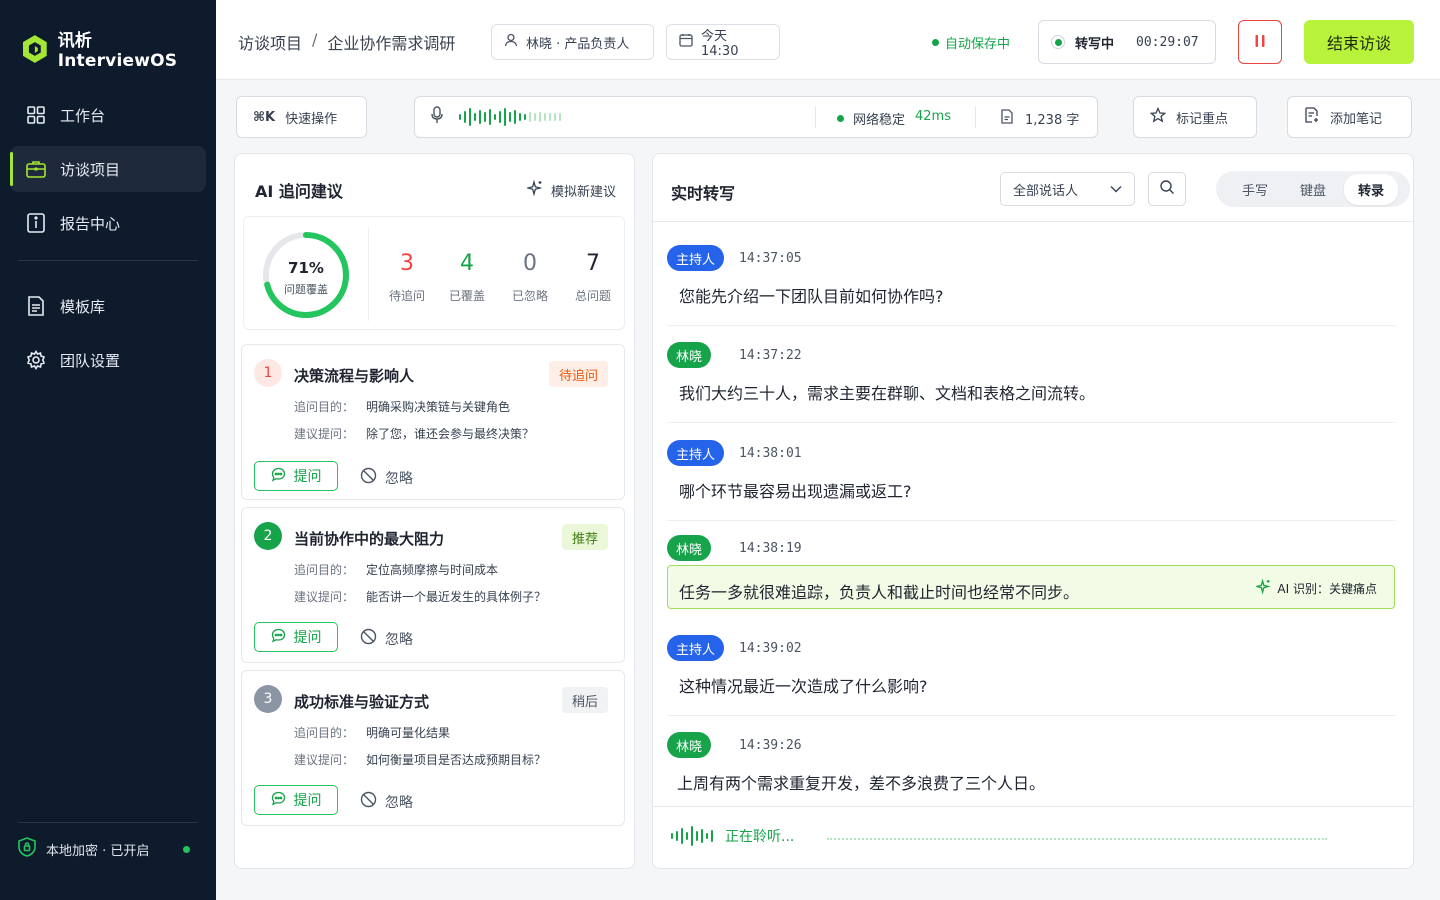  What do you see at coordinates (578, 44) in the screenshot?
I see `participant-label: 林晓 · 产品负责人` at bounding box center [578, 44].